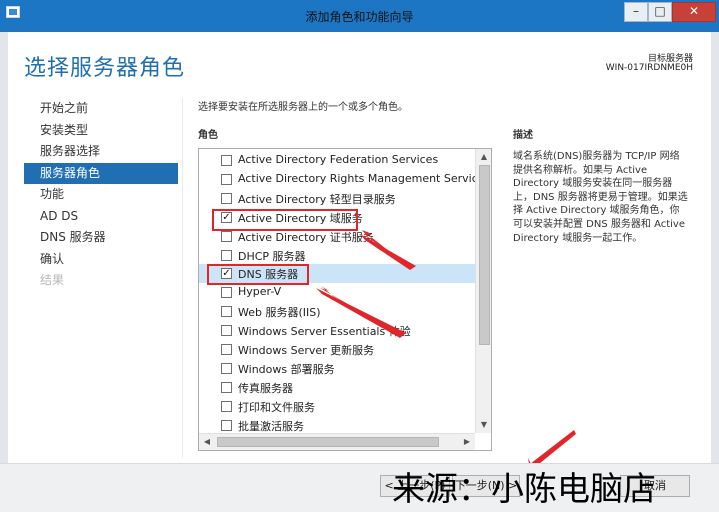  I want to click on role-item: Windows Server 更新服务, so click(337, 349).